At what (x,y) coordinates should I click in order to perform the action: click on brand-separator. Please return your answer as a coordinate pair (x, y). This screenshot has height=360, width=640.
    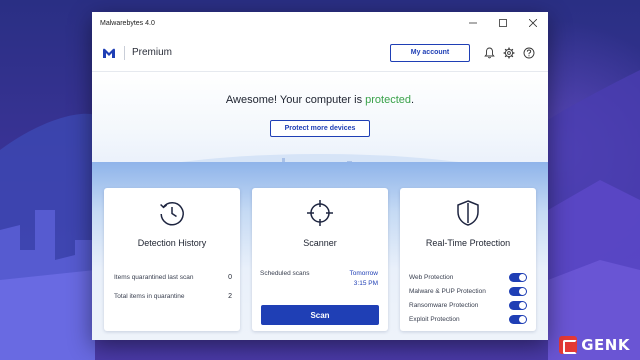
    Looking at the image, I should click on (124, 52).